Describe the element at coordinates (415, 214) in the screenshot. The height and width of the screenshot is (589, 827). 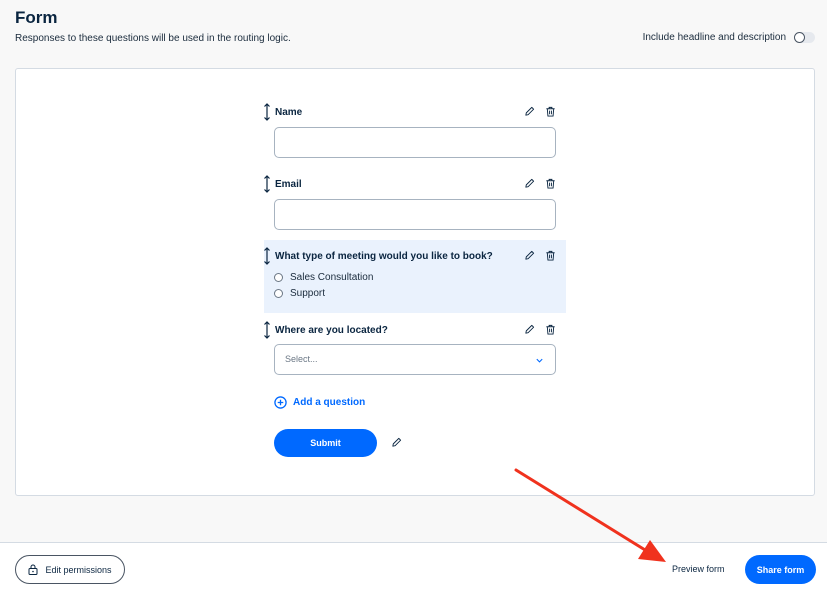
I see `email-input` at that location.